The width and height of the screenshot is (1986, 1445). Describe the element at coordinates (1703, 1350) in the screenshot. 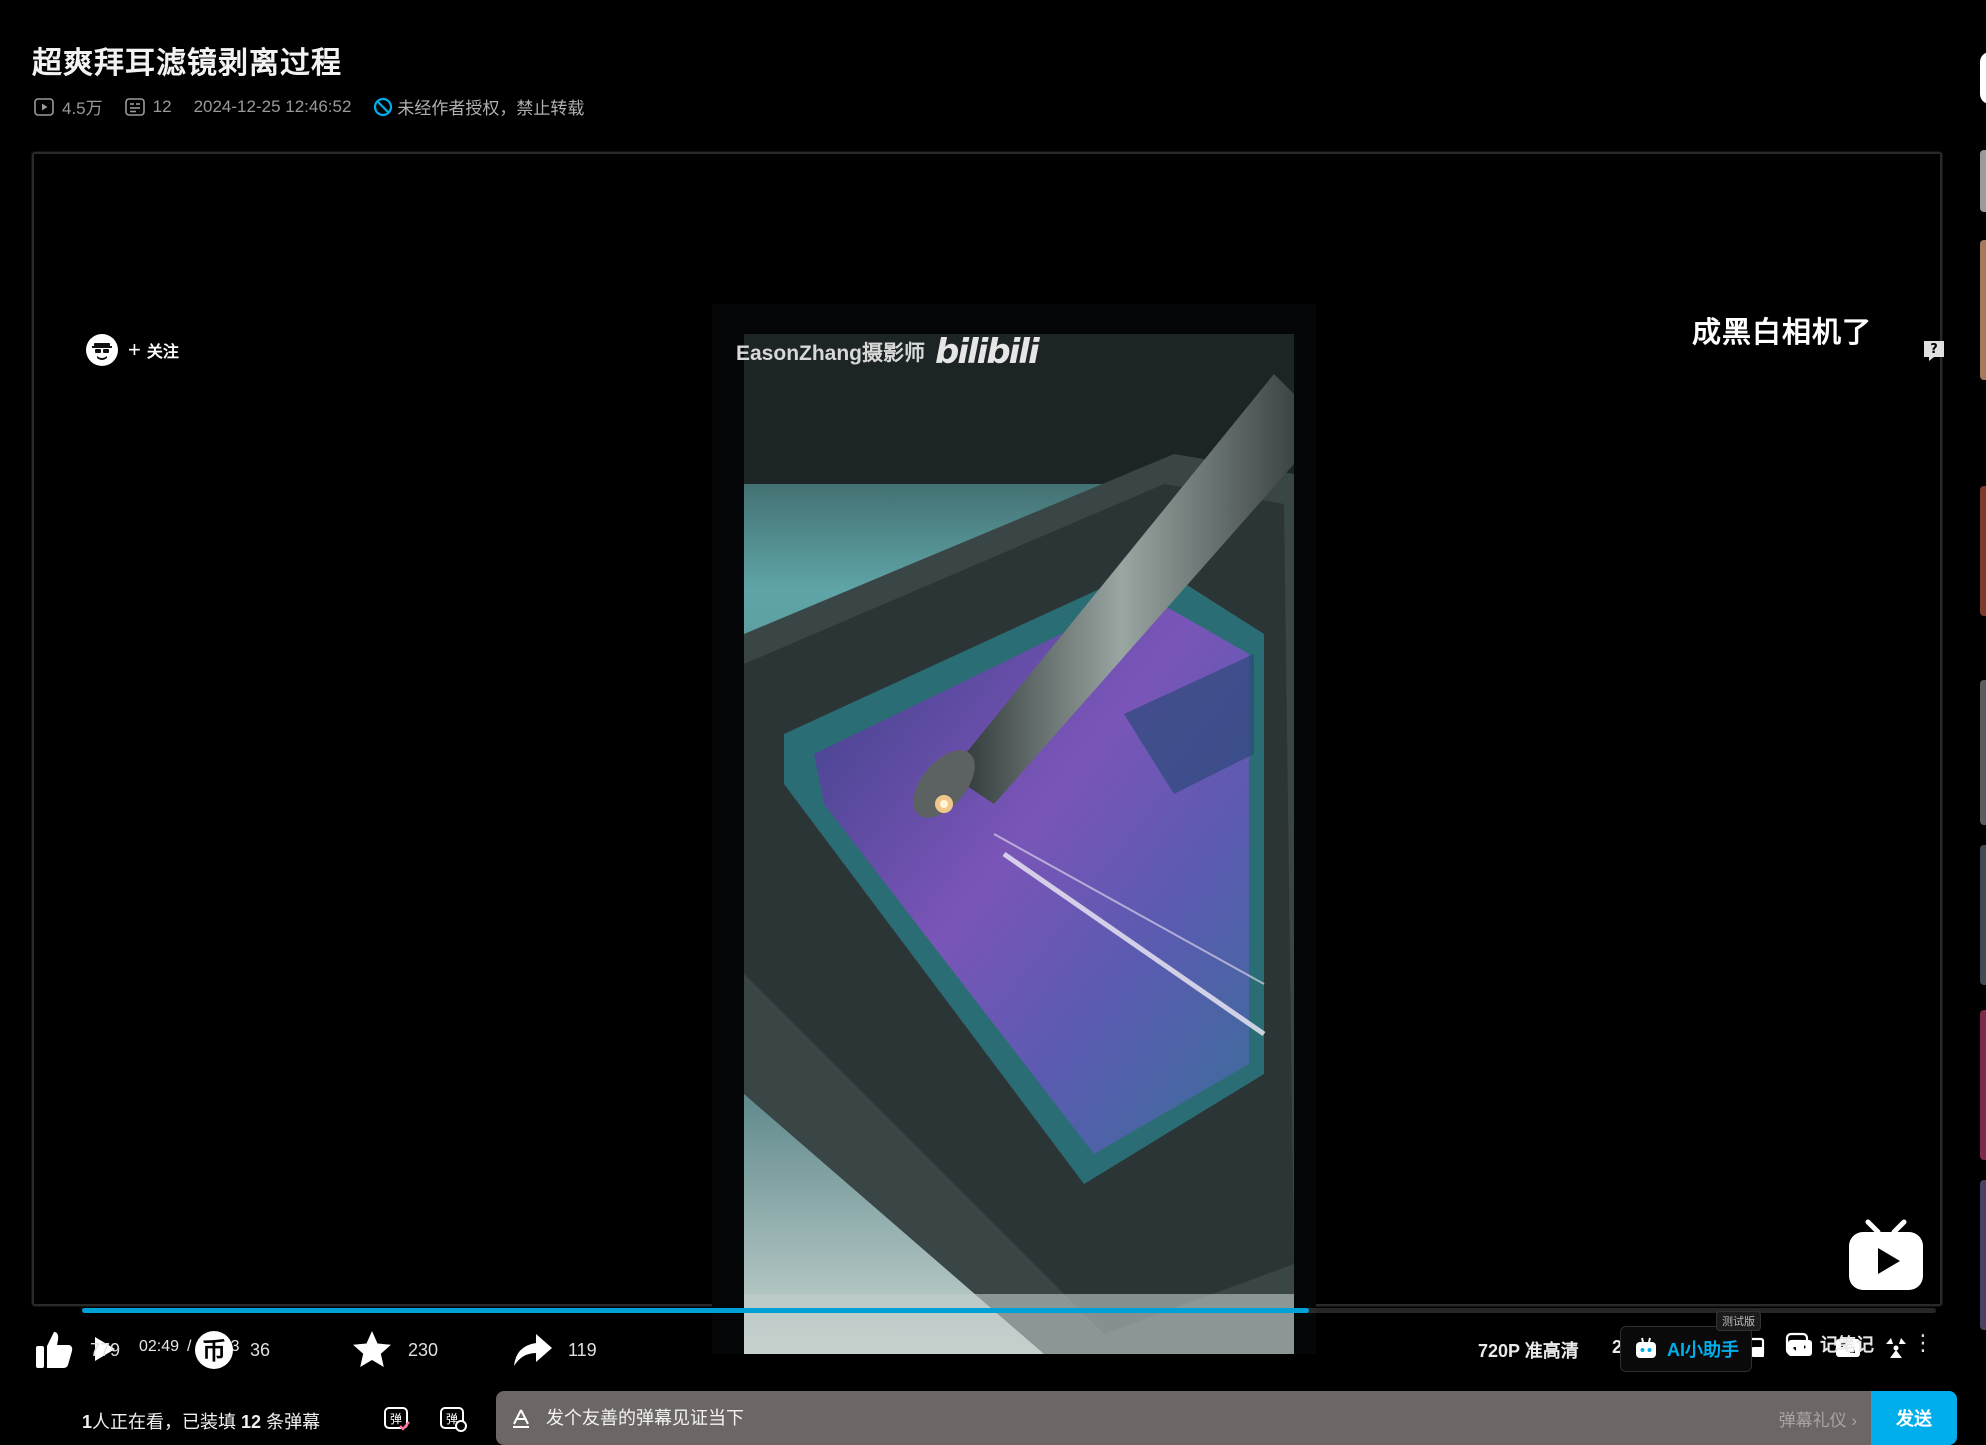

I see `ai-assistant-label: AI小助手` at that location.